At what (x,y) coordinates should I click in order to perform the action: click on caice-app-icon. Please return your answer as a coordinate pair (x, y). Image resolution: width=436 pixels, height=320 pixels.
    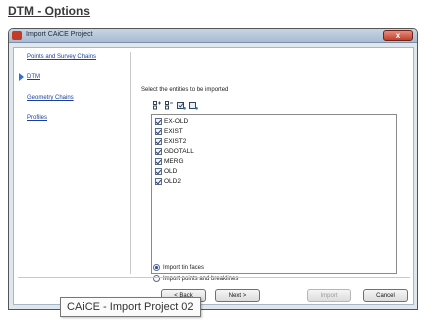
    Looking at the image, I should click on (17, 35).